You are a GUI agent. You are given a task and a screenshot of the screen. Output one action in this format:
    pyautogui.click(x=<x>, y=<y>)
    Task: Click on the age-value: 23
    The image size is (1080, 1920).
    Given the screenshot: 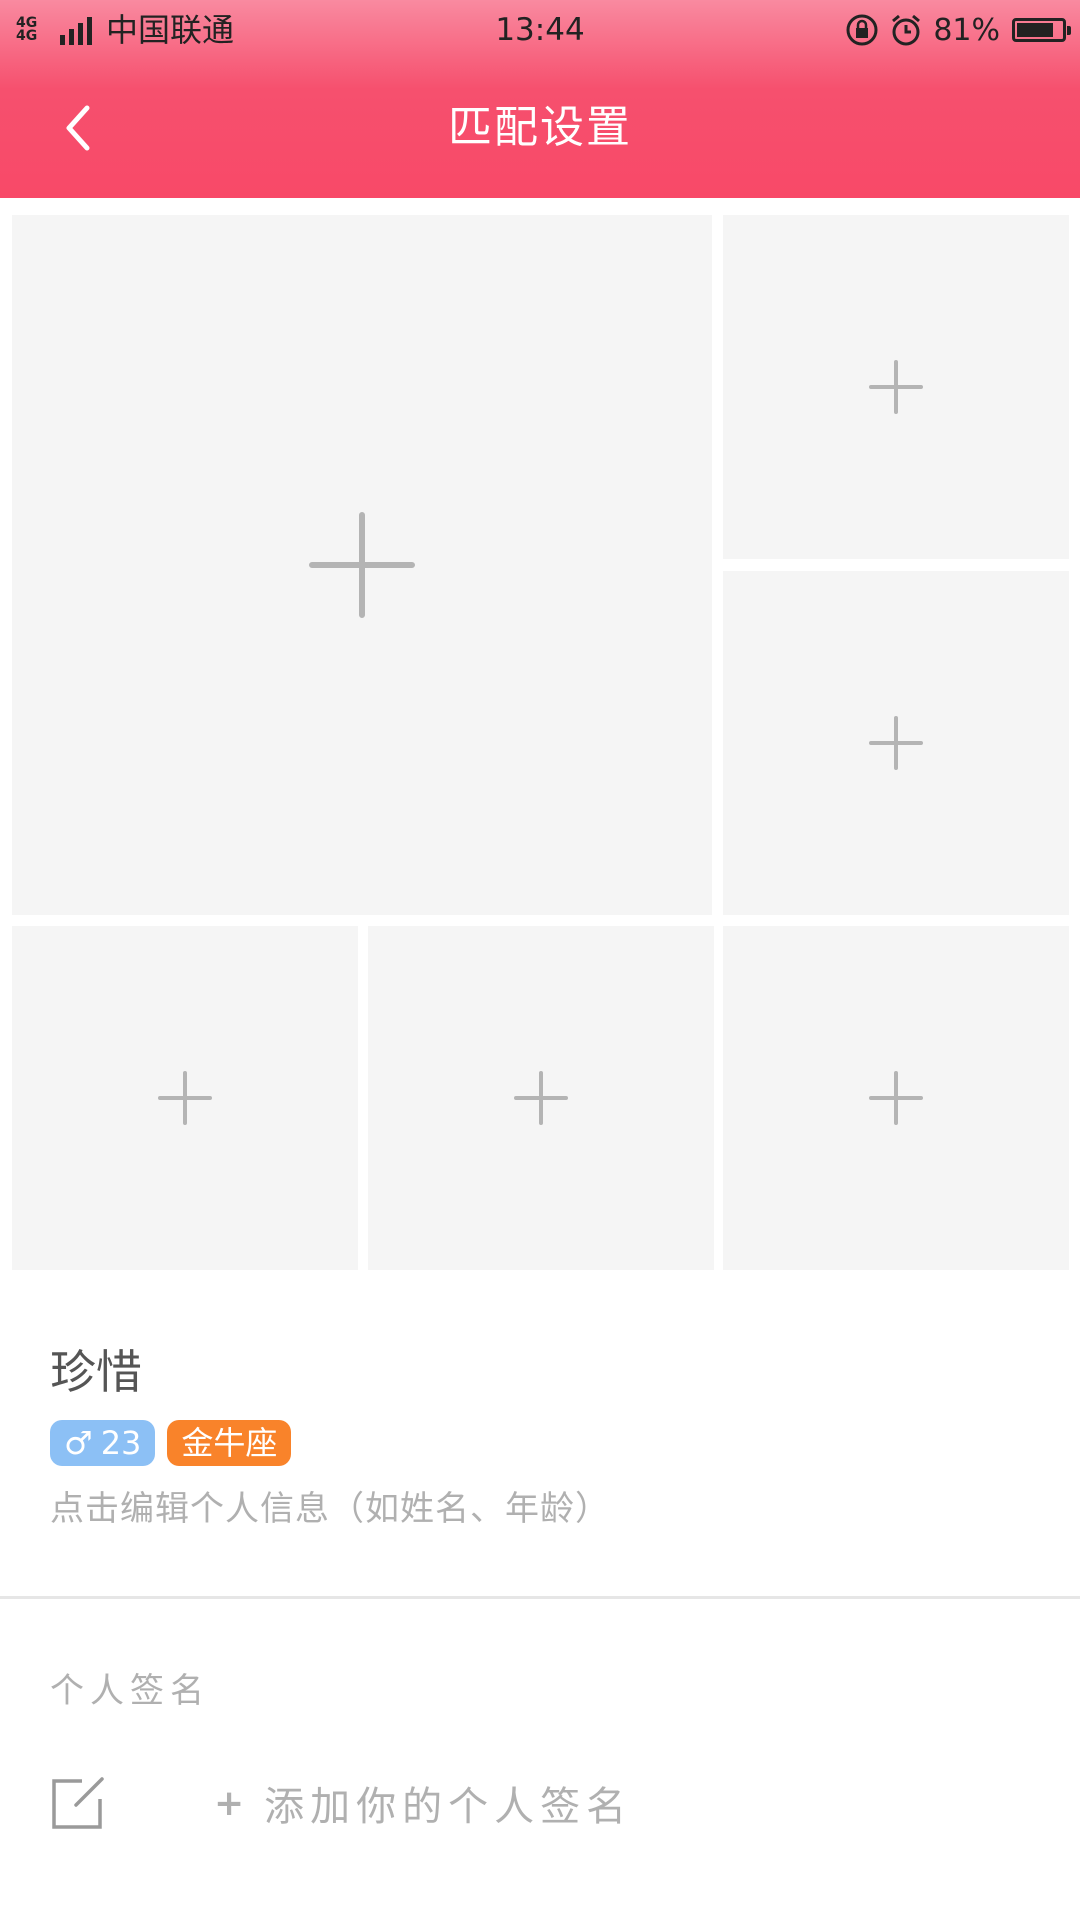 What is the action you would take?
    pyautogui.click(x=121, y=1443)
    